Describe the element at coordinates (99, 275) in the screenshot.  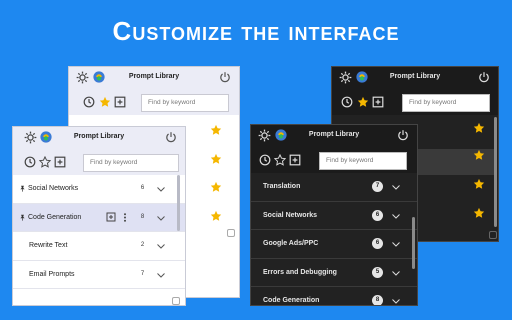
I see `list-item: Email Prompts 7` at that location.